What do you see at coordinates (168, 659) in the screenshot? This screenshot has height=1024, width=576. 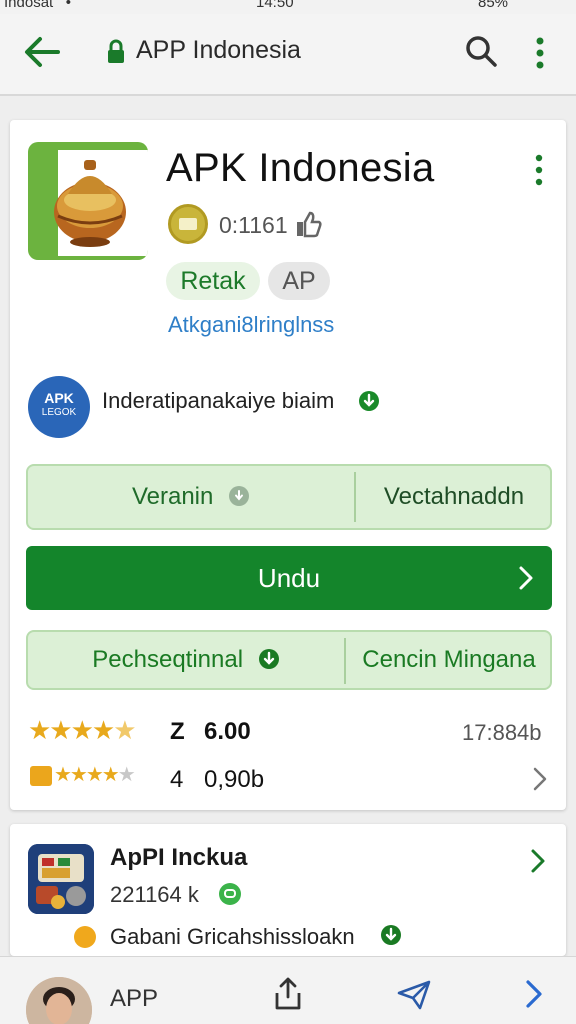 I see `settings-button-label: Pechseqtinnal` at bounding box center [168, 659].